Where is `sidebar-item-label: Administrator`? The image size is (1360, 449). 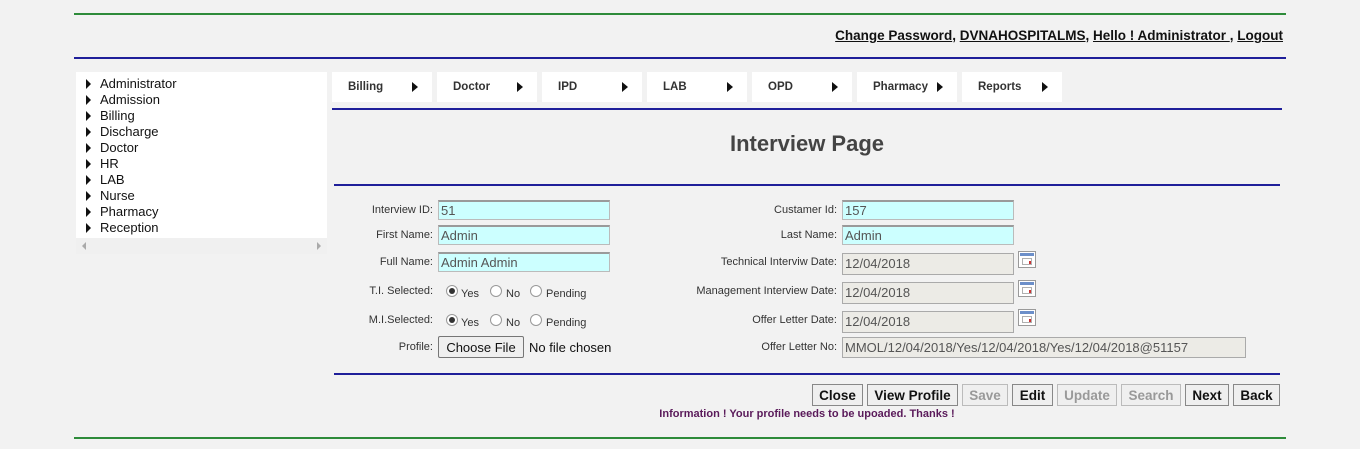 sidebar-item-label: Administrator is located at coordinates (138, 83).